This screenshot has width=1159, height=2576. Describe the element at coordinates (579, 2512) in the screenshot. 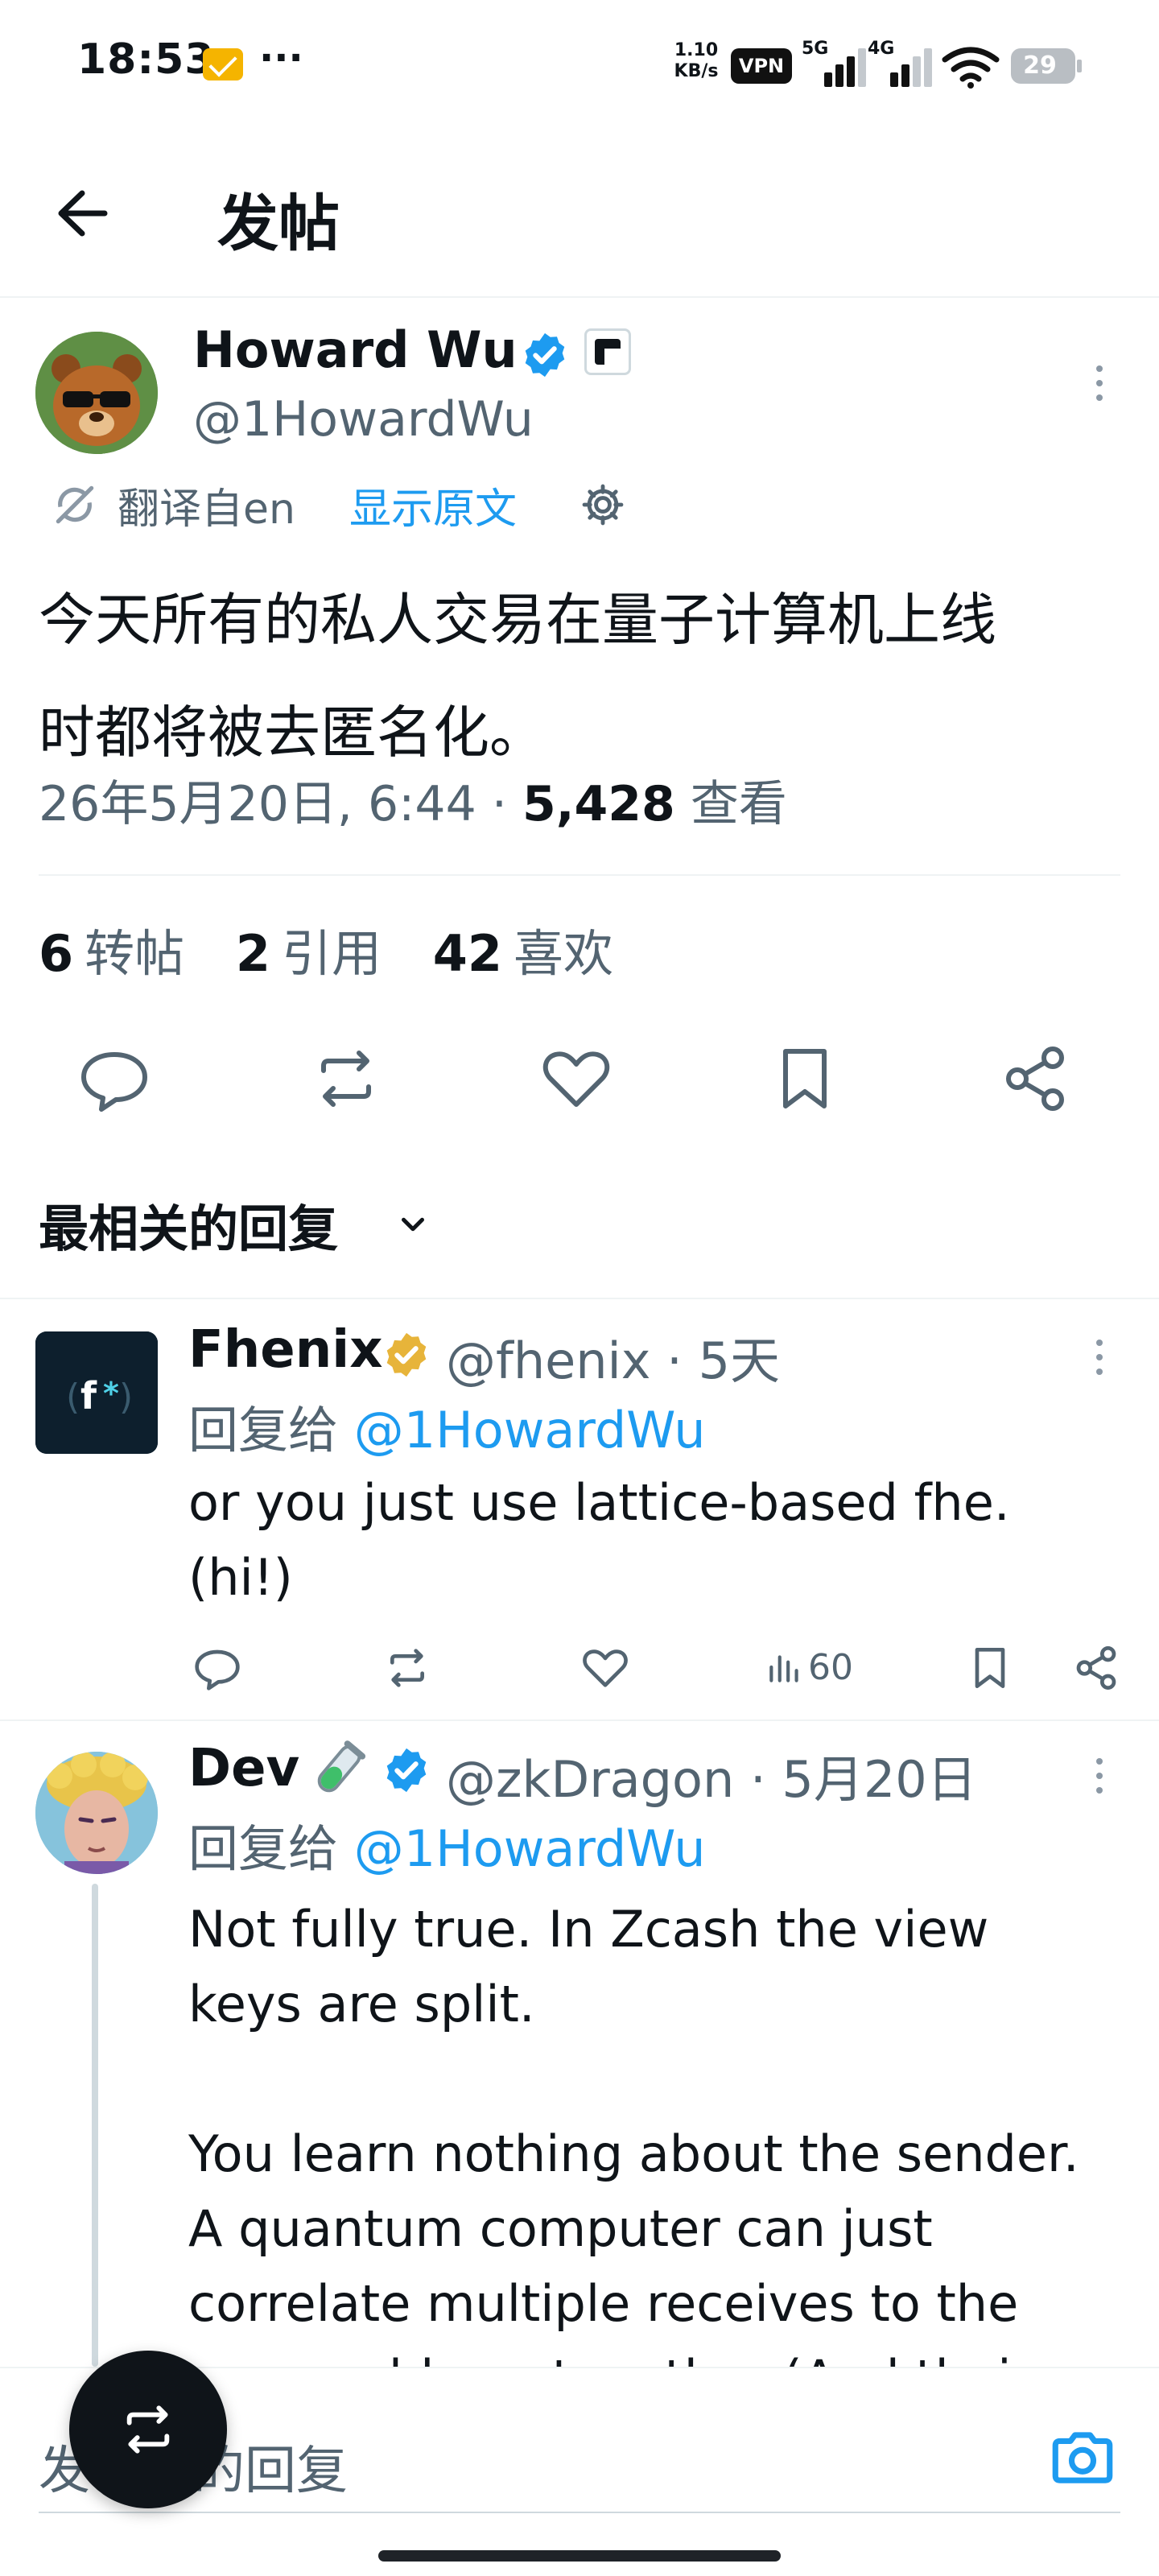

I see `composer-underline` at that location.